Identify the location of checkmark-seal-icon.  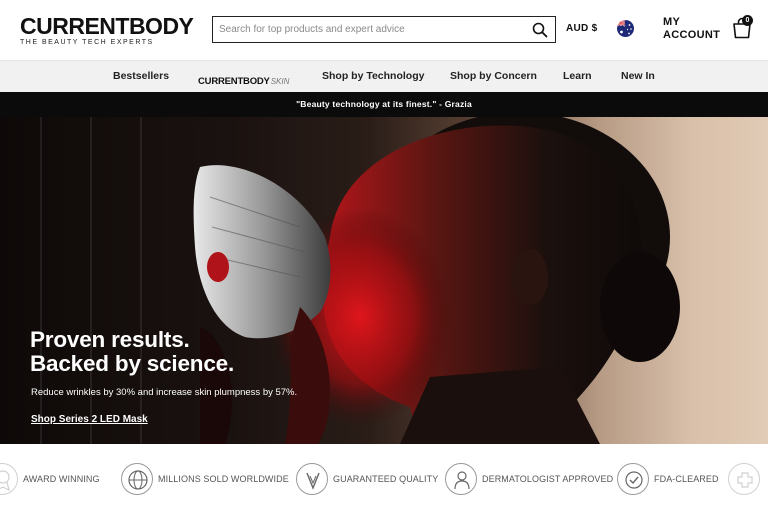
(633, 479).